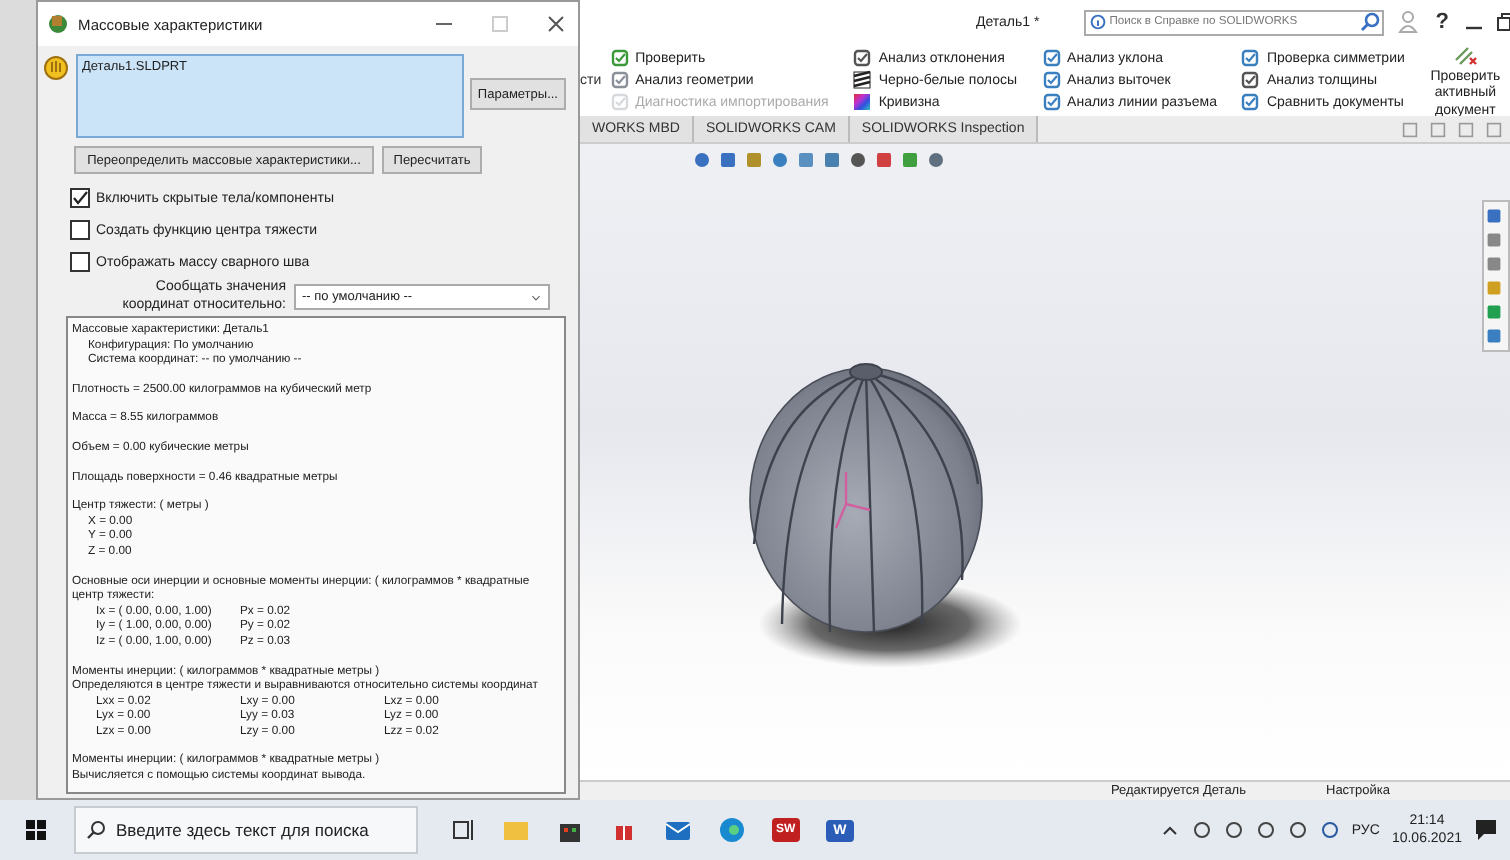 Image resolution: width=1510 pixels, height=860 pixels. Describe the element at coordinates (619, 58) in the screenshot. I see `check-icon` at that location.